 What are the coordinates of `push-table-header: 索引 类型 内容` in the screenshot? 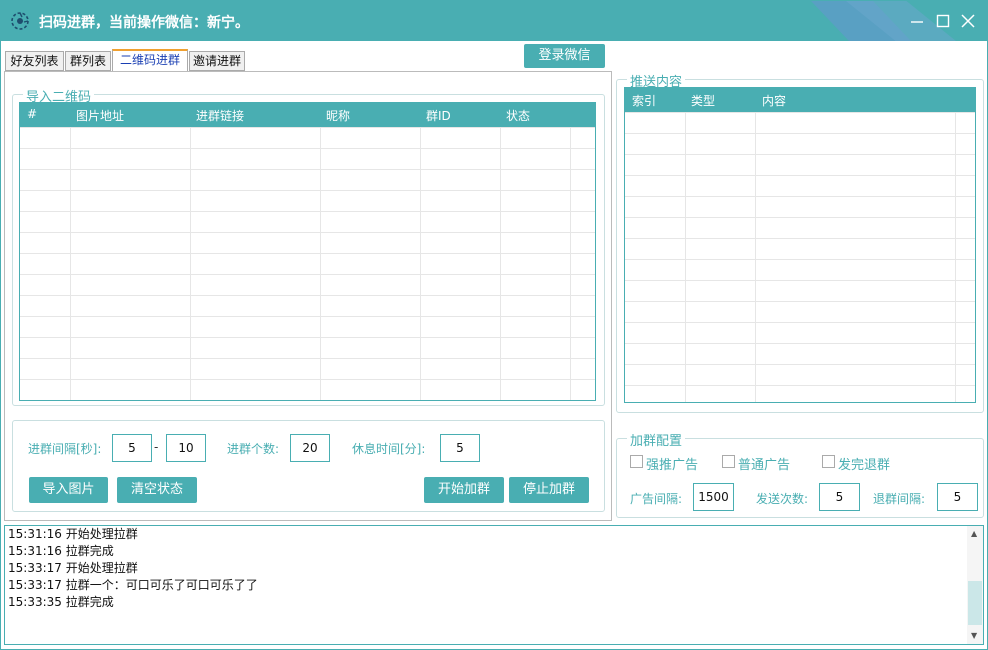 It's located at (800, 100).